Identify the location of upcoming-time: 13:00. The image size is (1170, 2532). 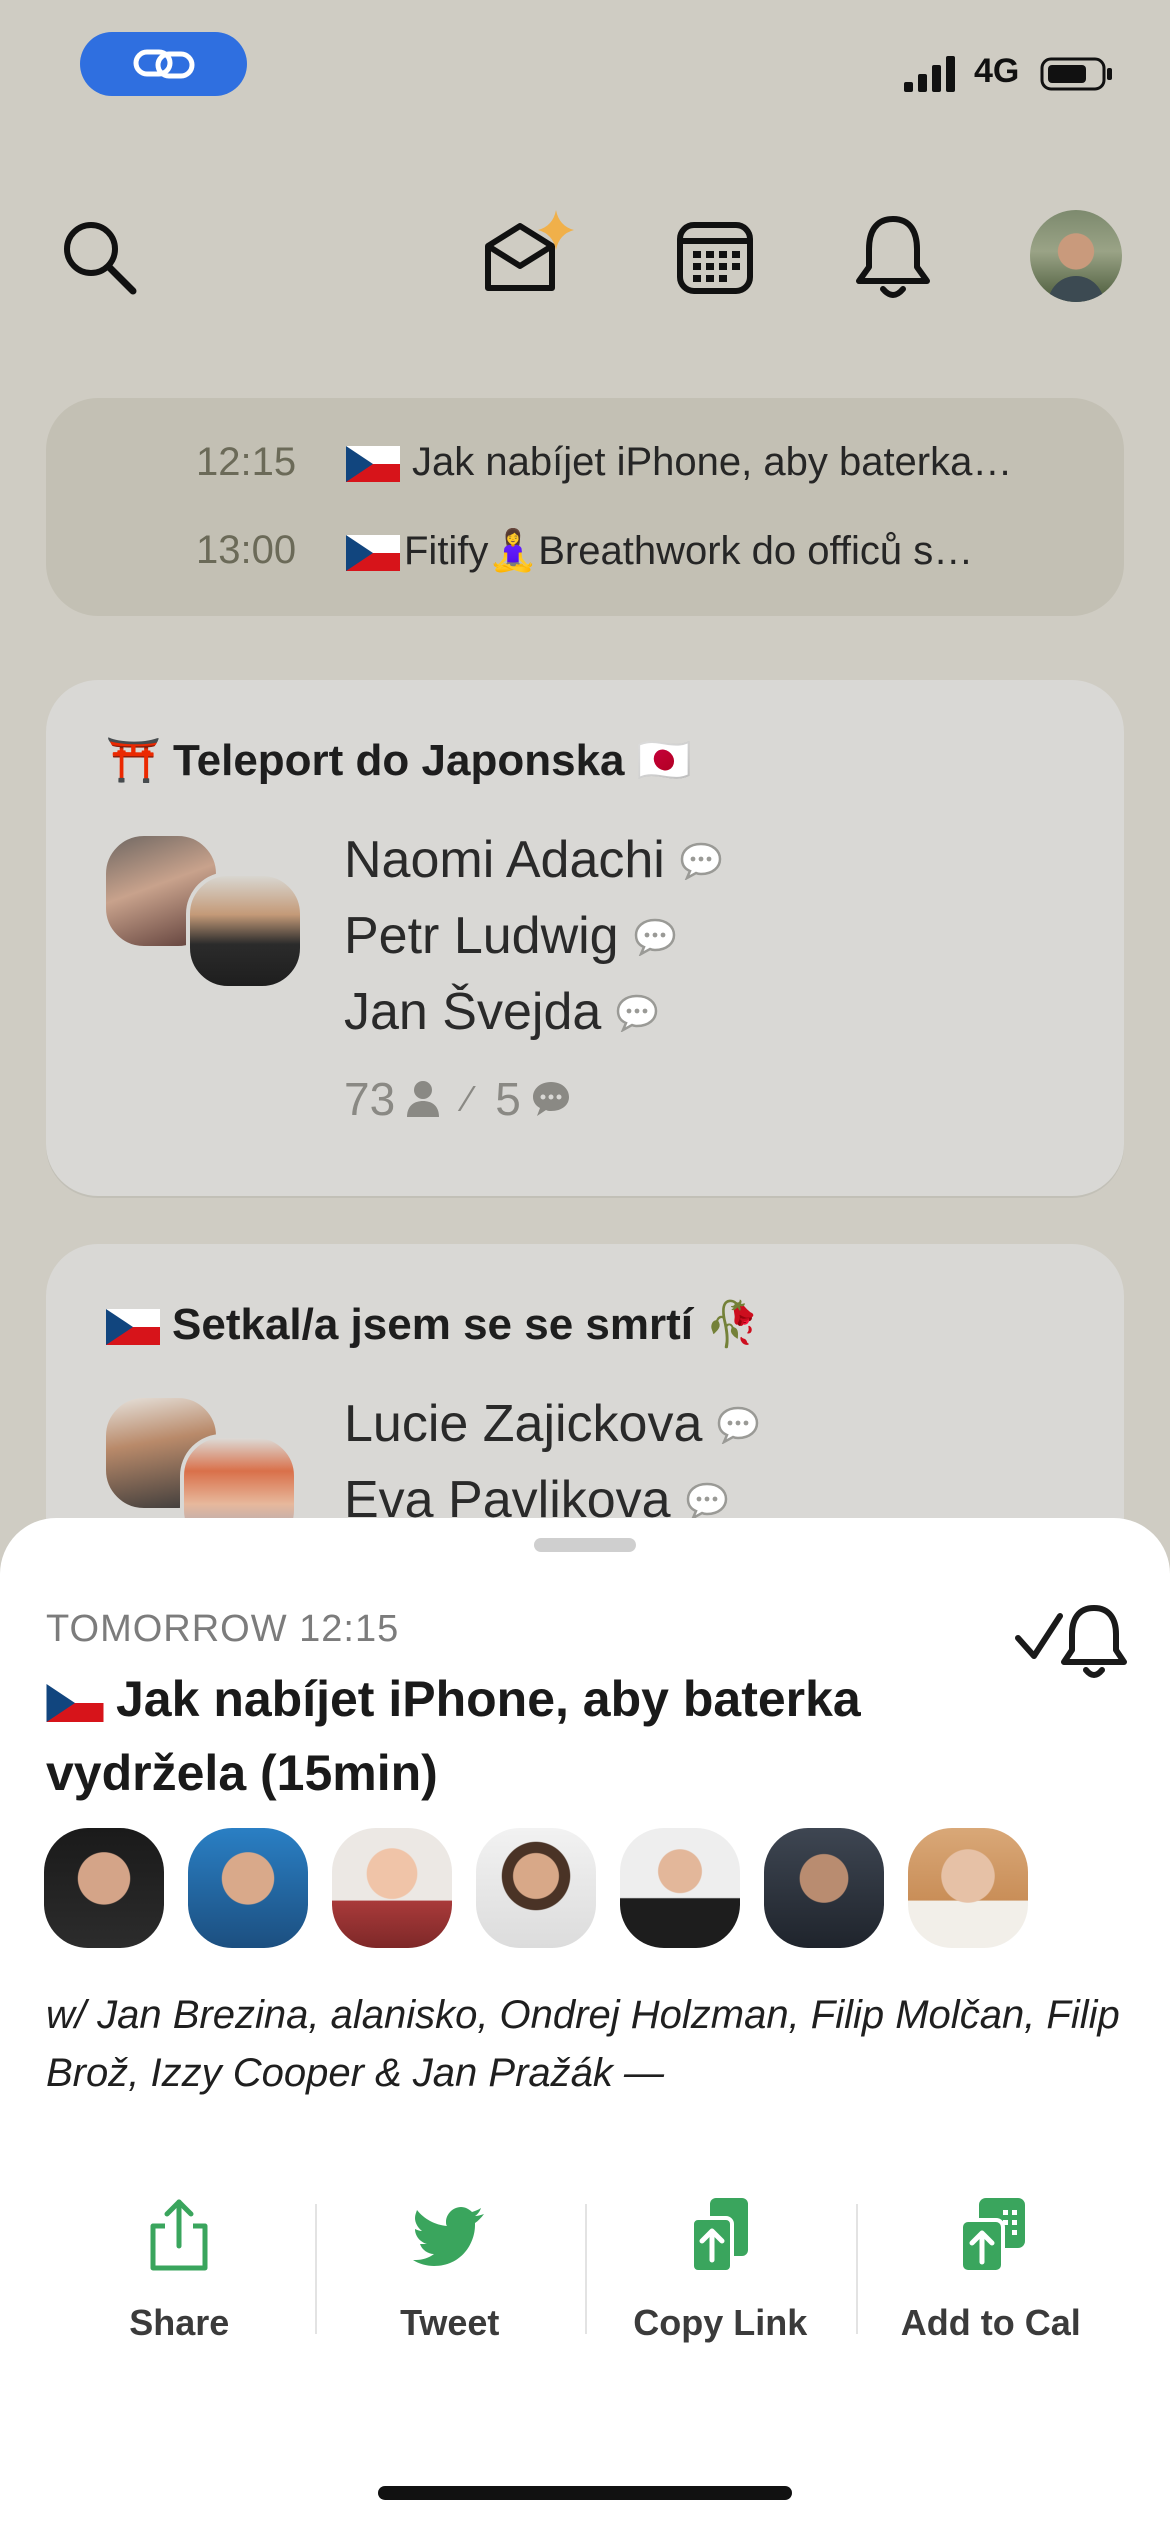
(246, 549).